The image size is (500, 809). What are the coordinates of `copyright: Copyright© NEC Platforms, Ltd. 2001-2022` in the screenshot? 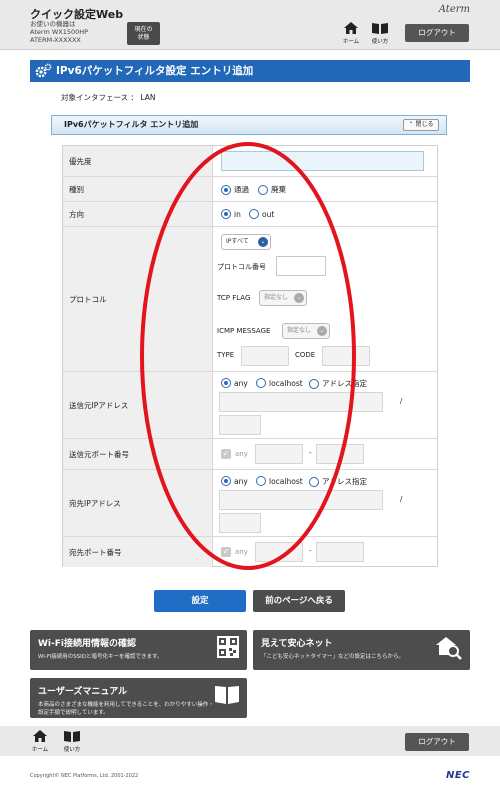 It's located at (84, 776).